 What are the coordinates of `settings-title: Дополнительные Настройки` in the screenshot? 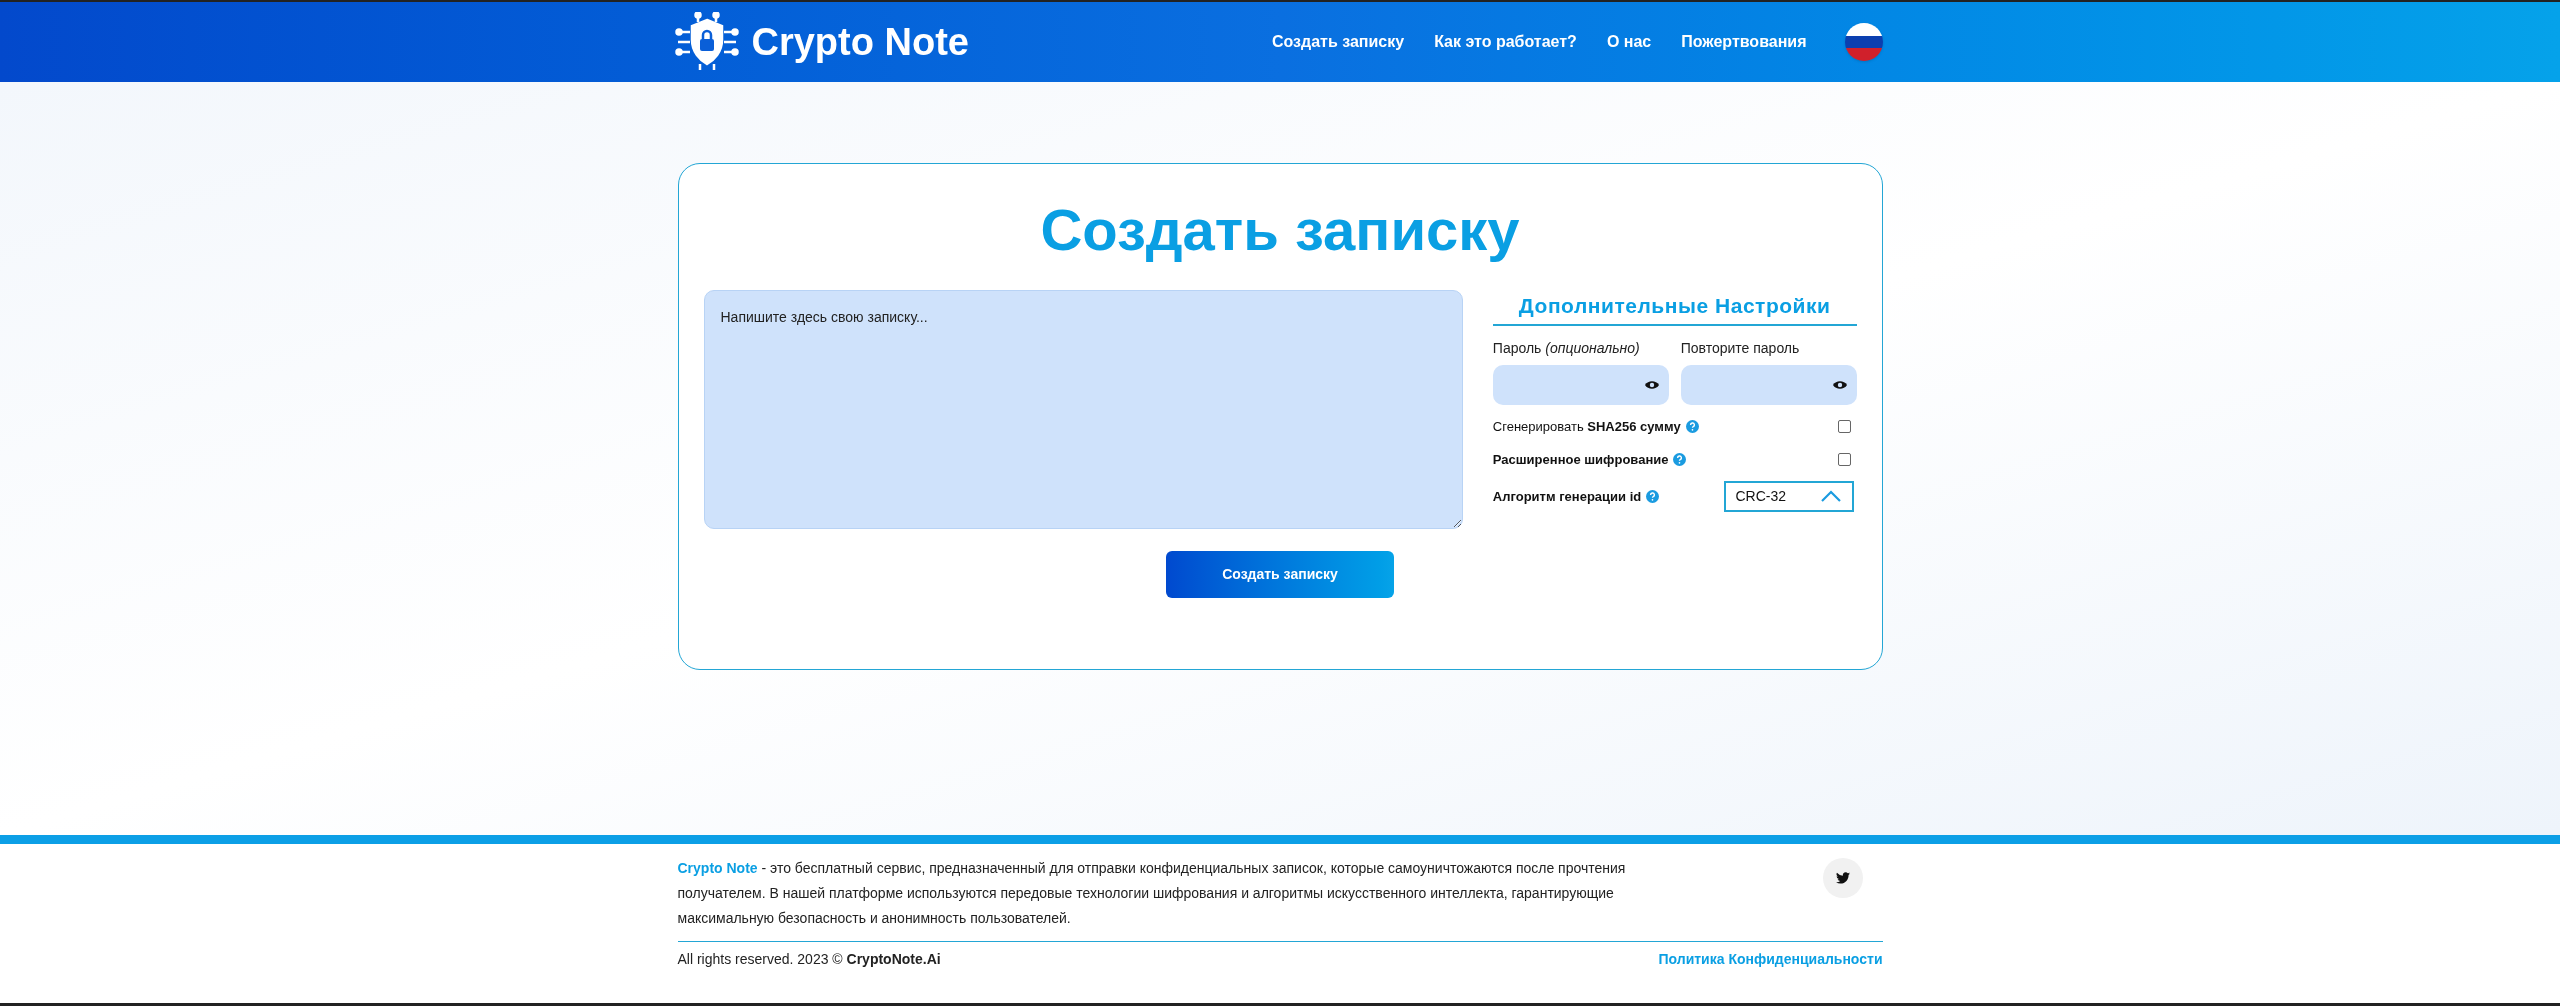 It's located at (1674, 308).